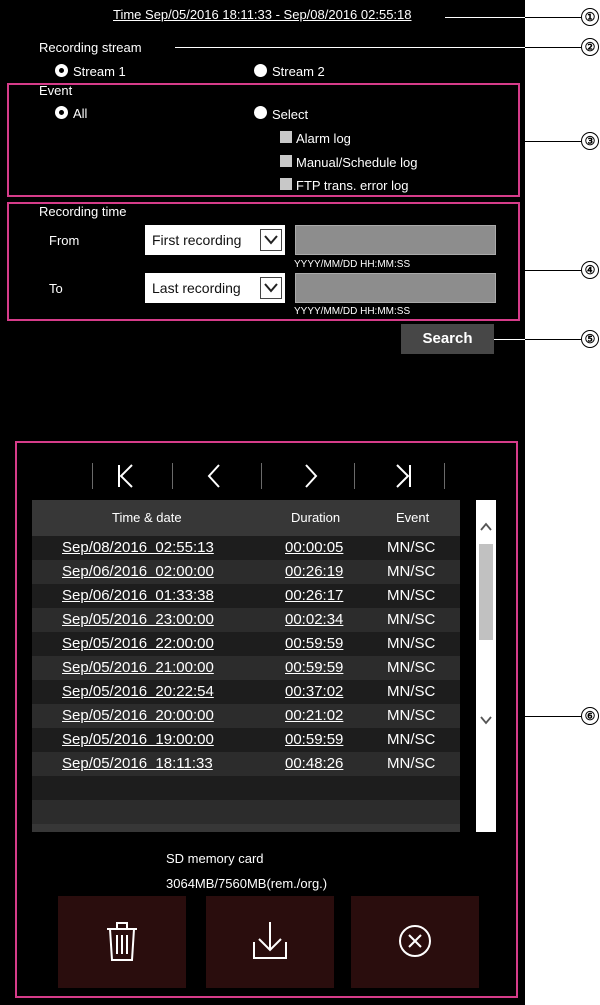 Image resolution: width=600 pixels, height=1005 pixels. I want to click on delete-button, so click(122, 942).